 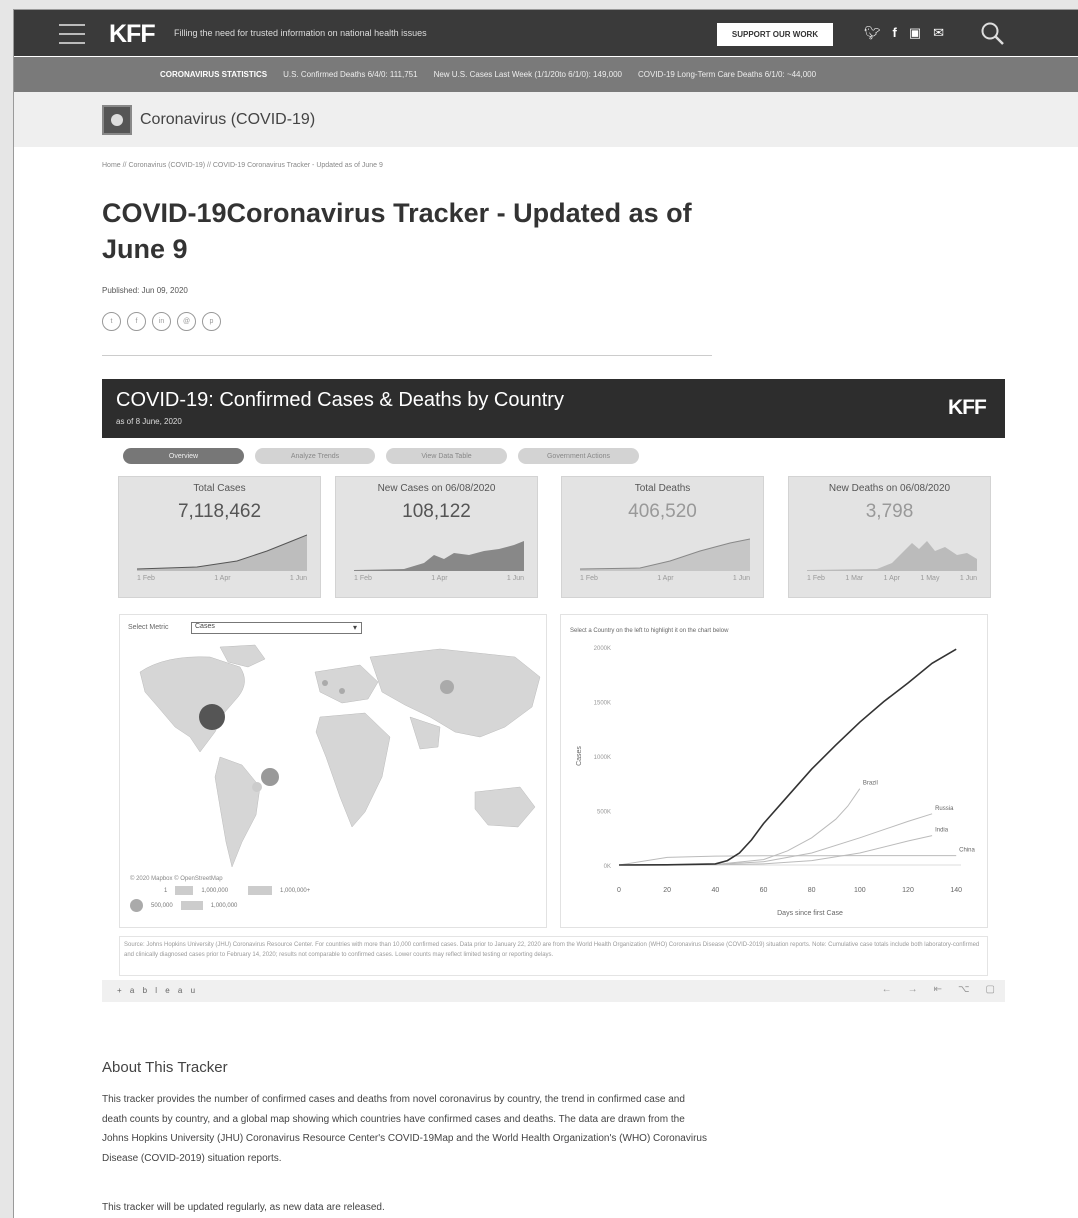 I want to click on tableau-logo: + a b l e a u, so click(x=157, y=990).